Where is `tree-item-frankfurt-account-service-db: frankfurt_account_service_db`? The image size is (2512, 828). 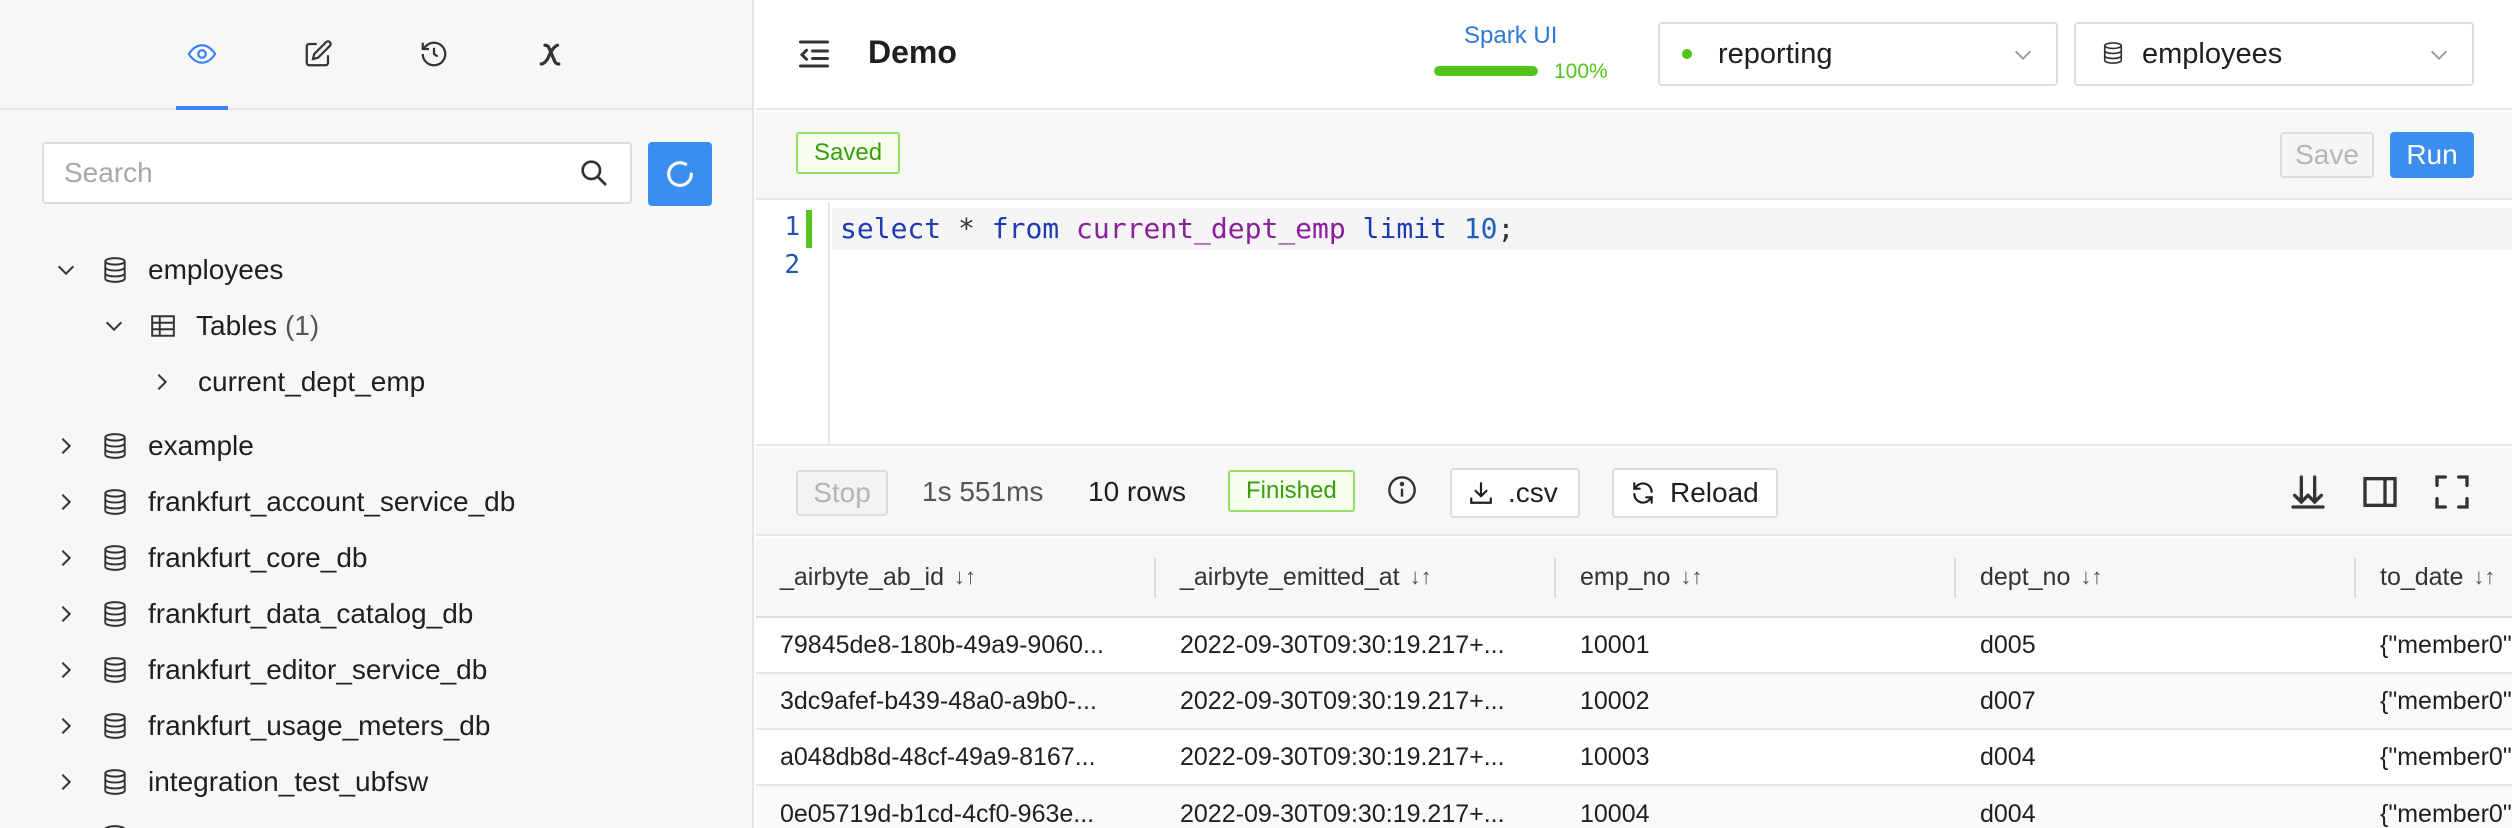 tree-item-frankfurt-account-service-db: frankfurt_account_service_db is located at coordinates (283, 502).